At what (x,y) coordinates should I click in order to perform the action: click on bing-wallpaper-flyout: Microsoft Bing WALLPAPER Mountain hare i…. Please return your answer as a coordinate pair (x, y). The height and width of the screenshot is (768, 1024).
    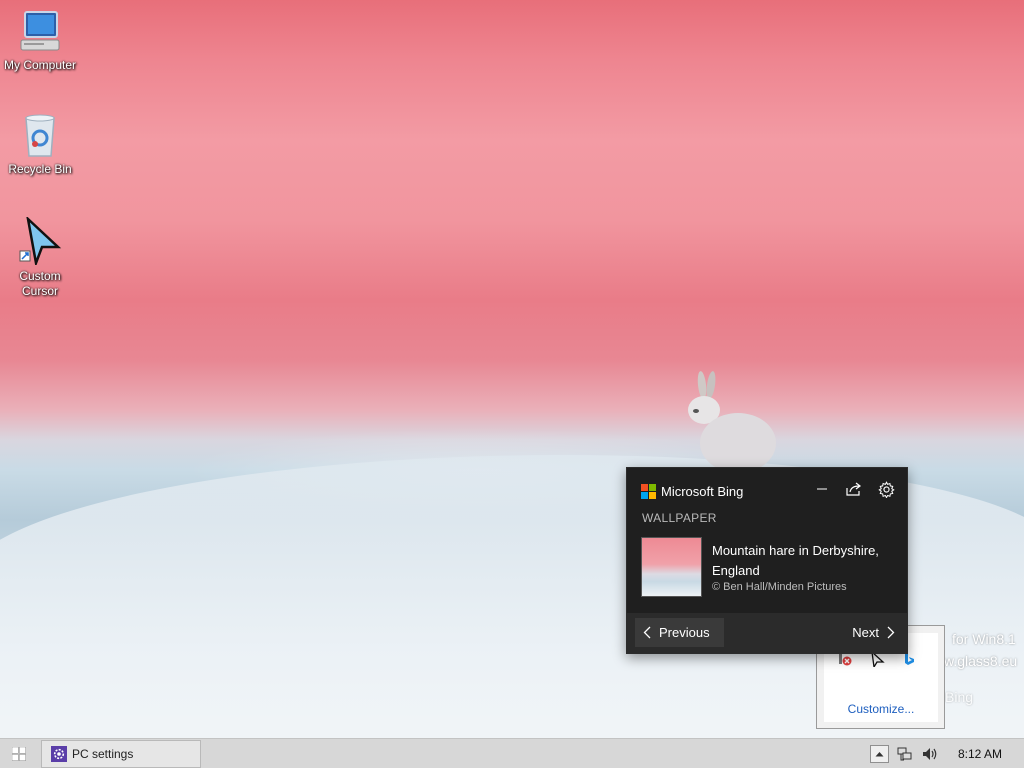
    Looking at the image, I should click on (767, 560).